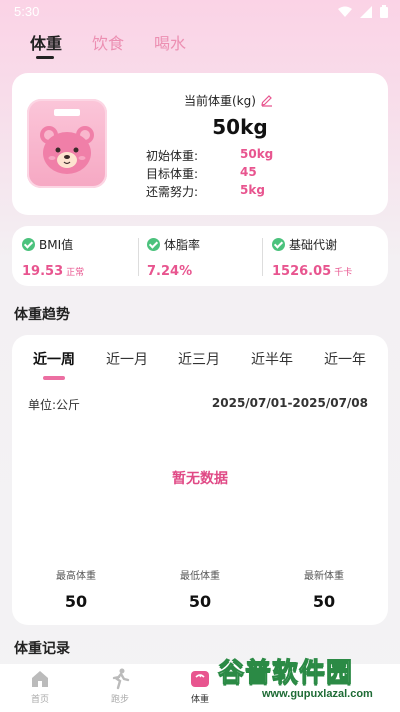 The image size is (400, 712). Describe the element at coordinates (366, 11) in the screenshot. I see `cellular-signal-icon` at that location.